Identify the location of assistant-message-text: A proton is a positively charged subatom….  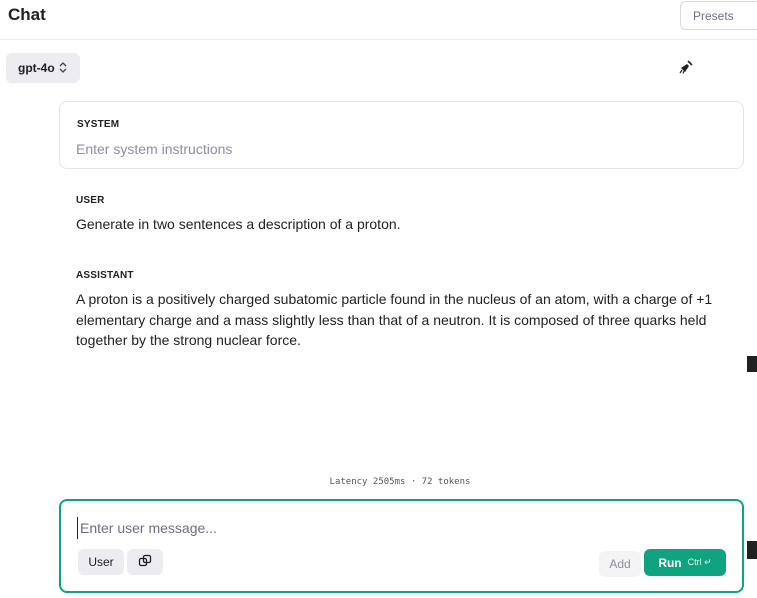
(396, 320).